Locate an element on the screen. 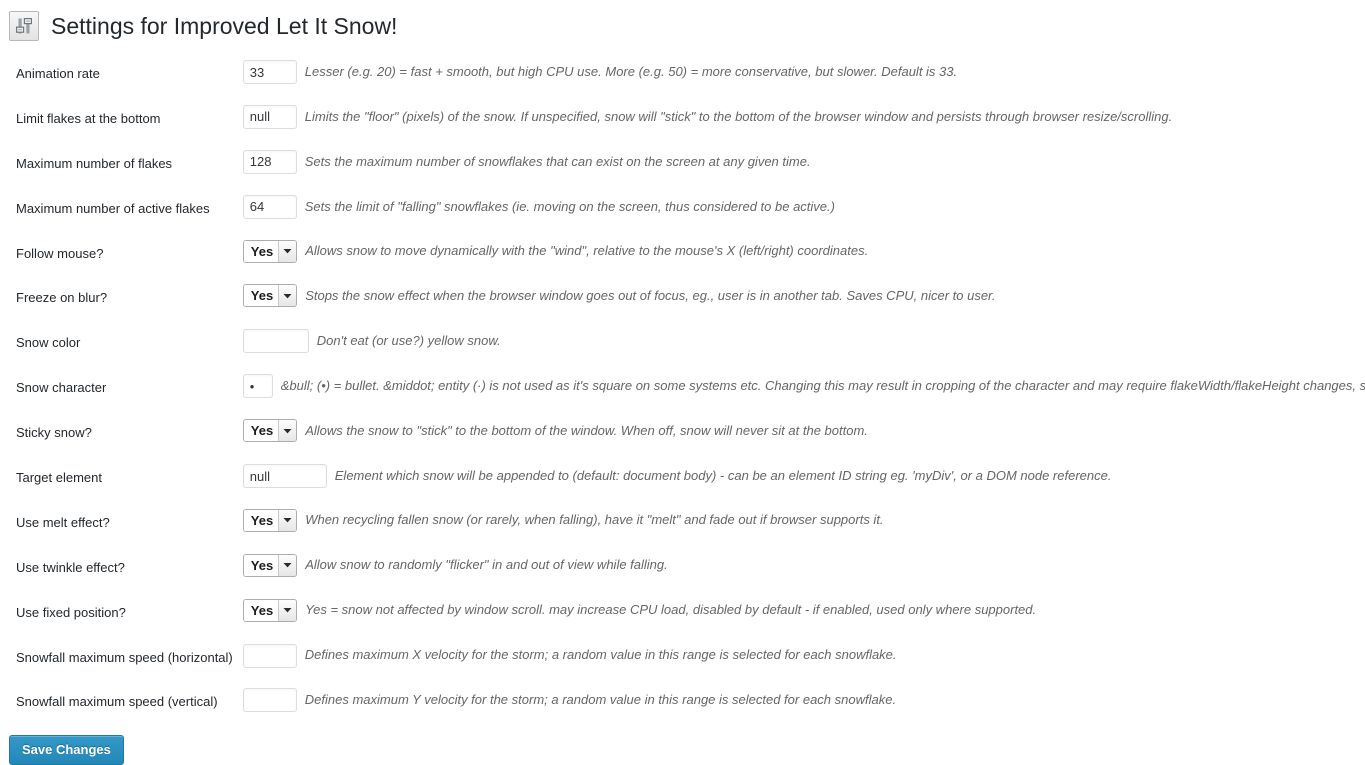  field-label-snow-color: Snow color is located at coordinates (48, 343).